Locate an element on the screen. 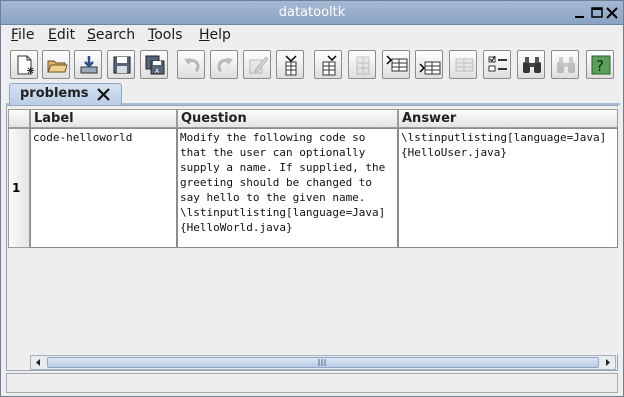  new-document-icon is located at coordinates (25, 65).